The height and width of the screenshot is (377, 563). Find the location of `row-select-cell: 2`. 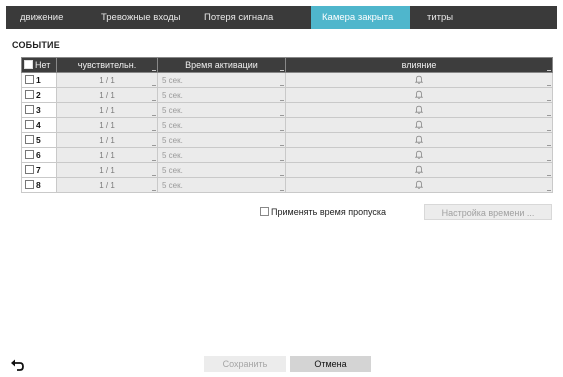

row-select-cell: 2 is located at coordinates (39, 95).